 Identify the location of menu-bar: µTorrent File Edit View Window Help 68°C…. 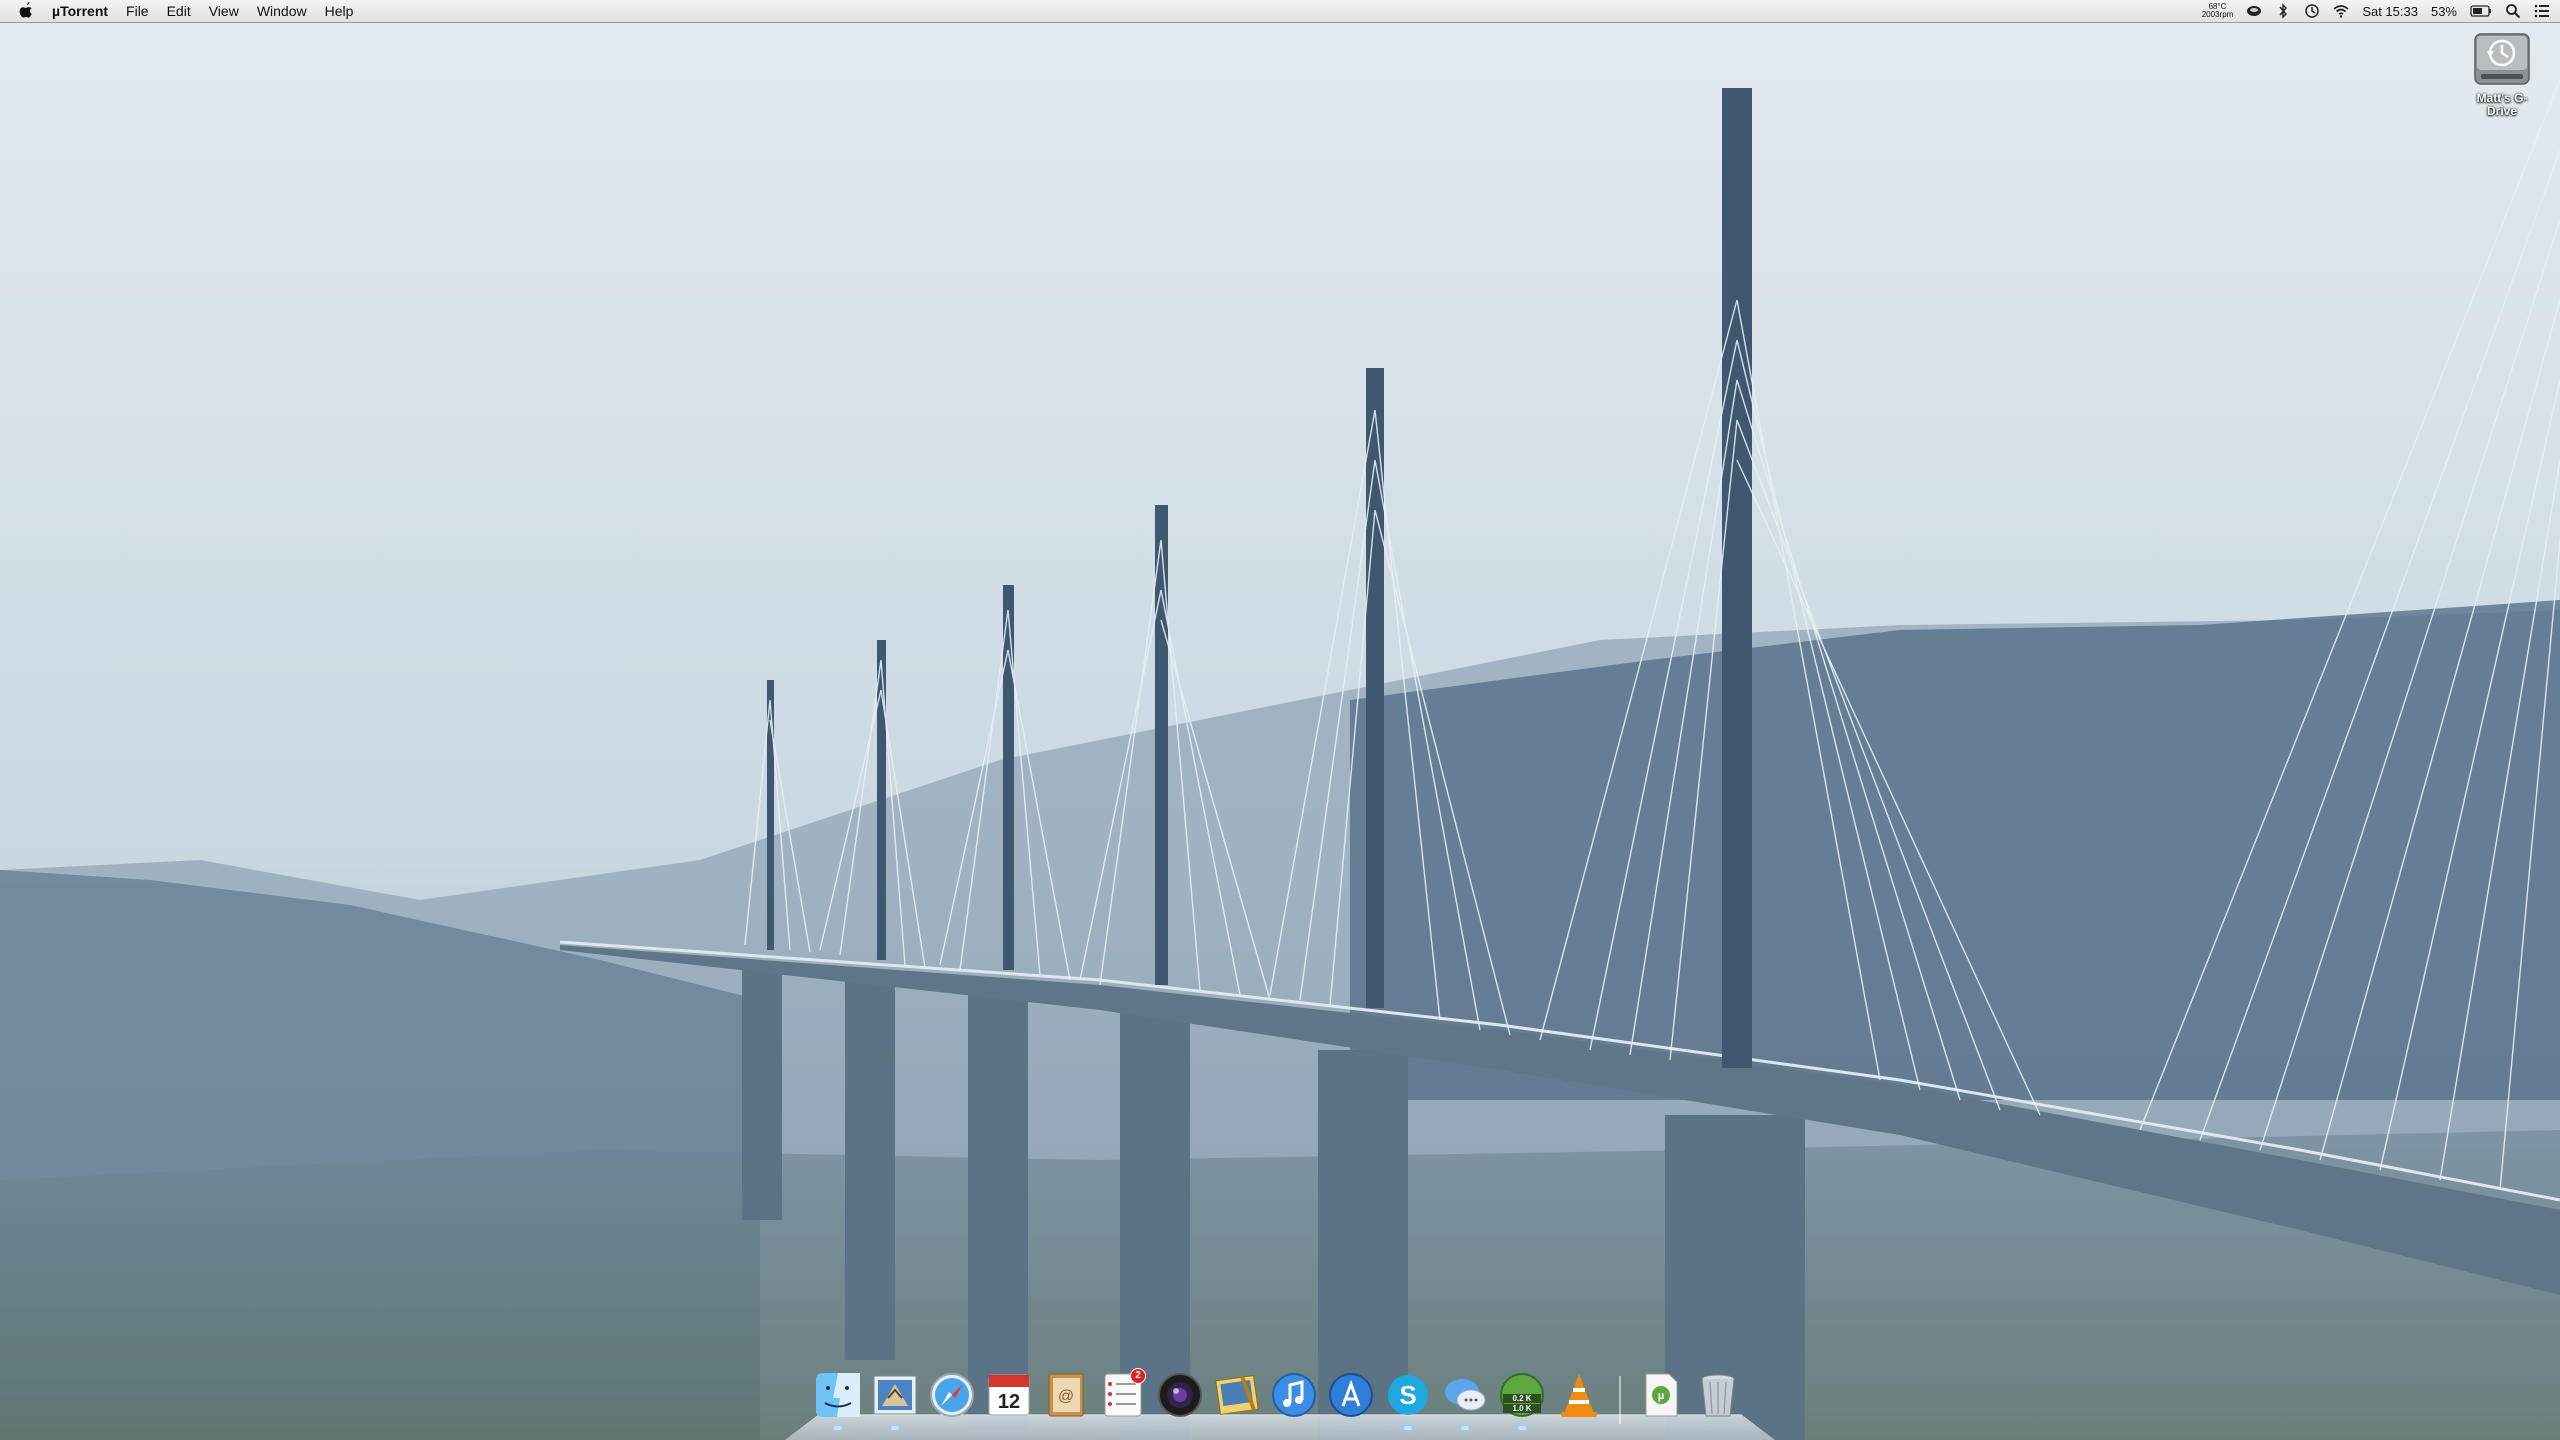
(1280, 11).